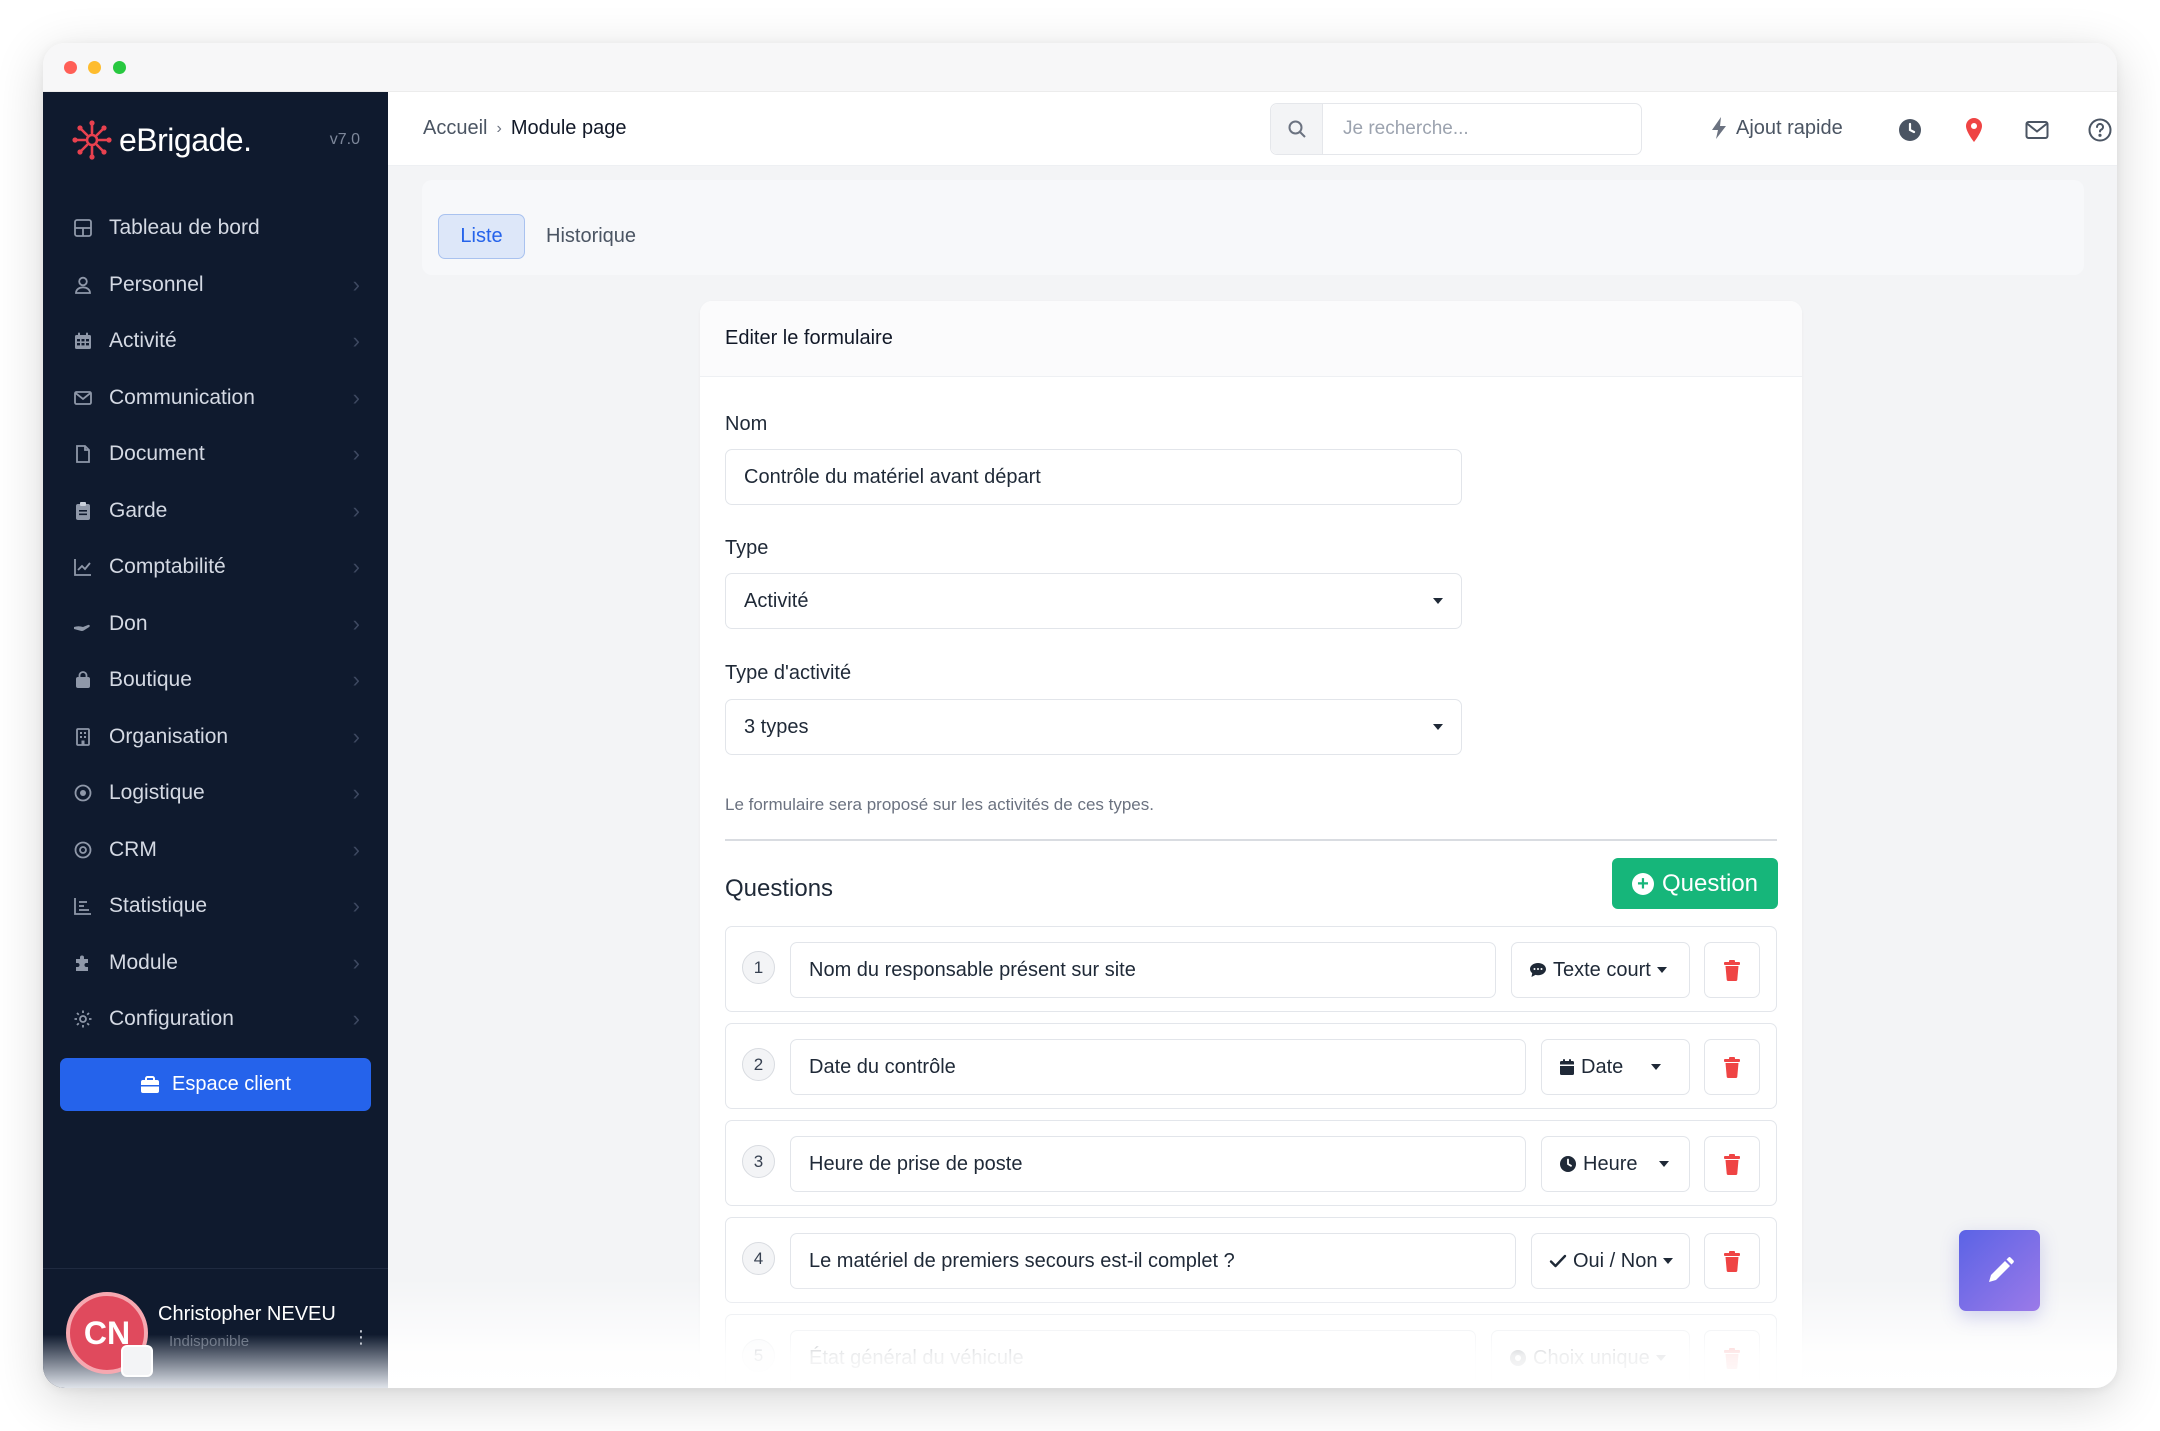 This screenshot has height=1431, width=2160. I want to click on circle-dot-icon, so click(83, 793).